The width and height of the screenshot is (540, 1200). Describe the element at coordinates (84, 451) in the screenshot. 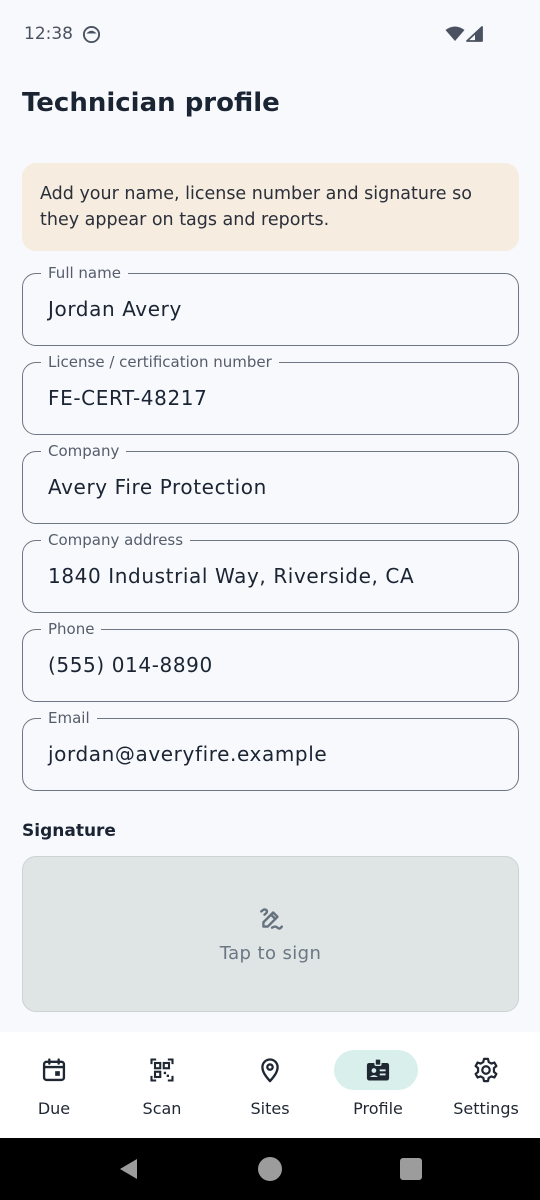

I see `company-label: Company` at that location.